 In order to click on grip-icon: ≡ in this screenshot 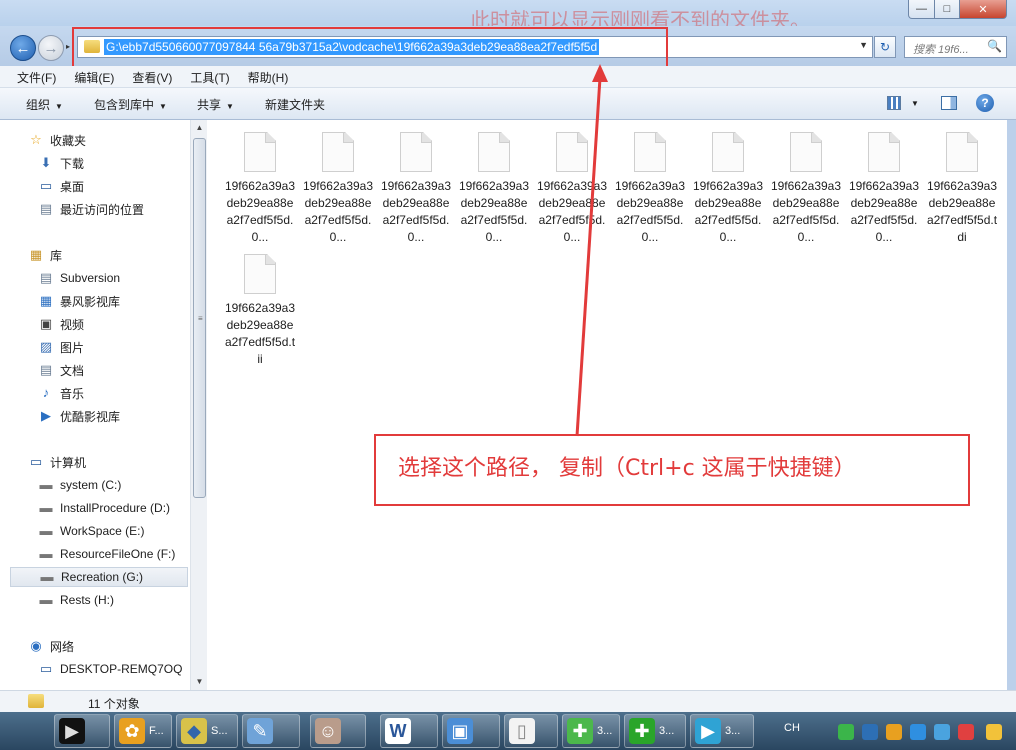, I will do `click(200, 318)`.